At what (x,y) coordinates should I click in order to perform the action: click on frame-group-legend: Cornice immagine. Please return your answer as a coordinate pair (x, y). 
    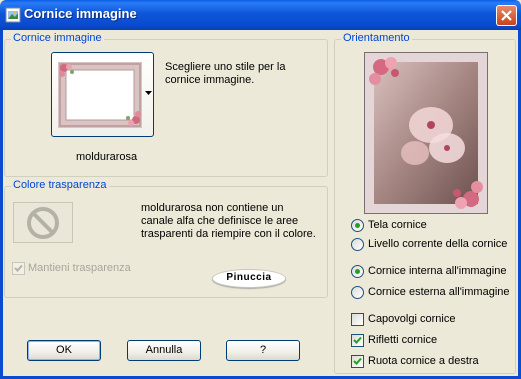
    Looking at the image, I should click on (57, 38).